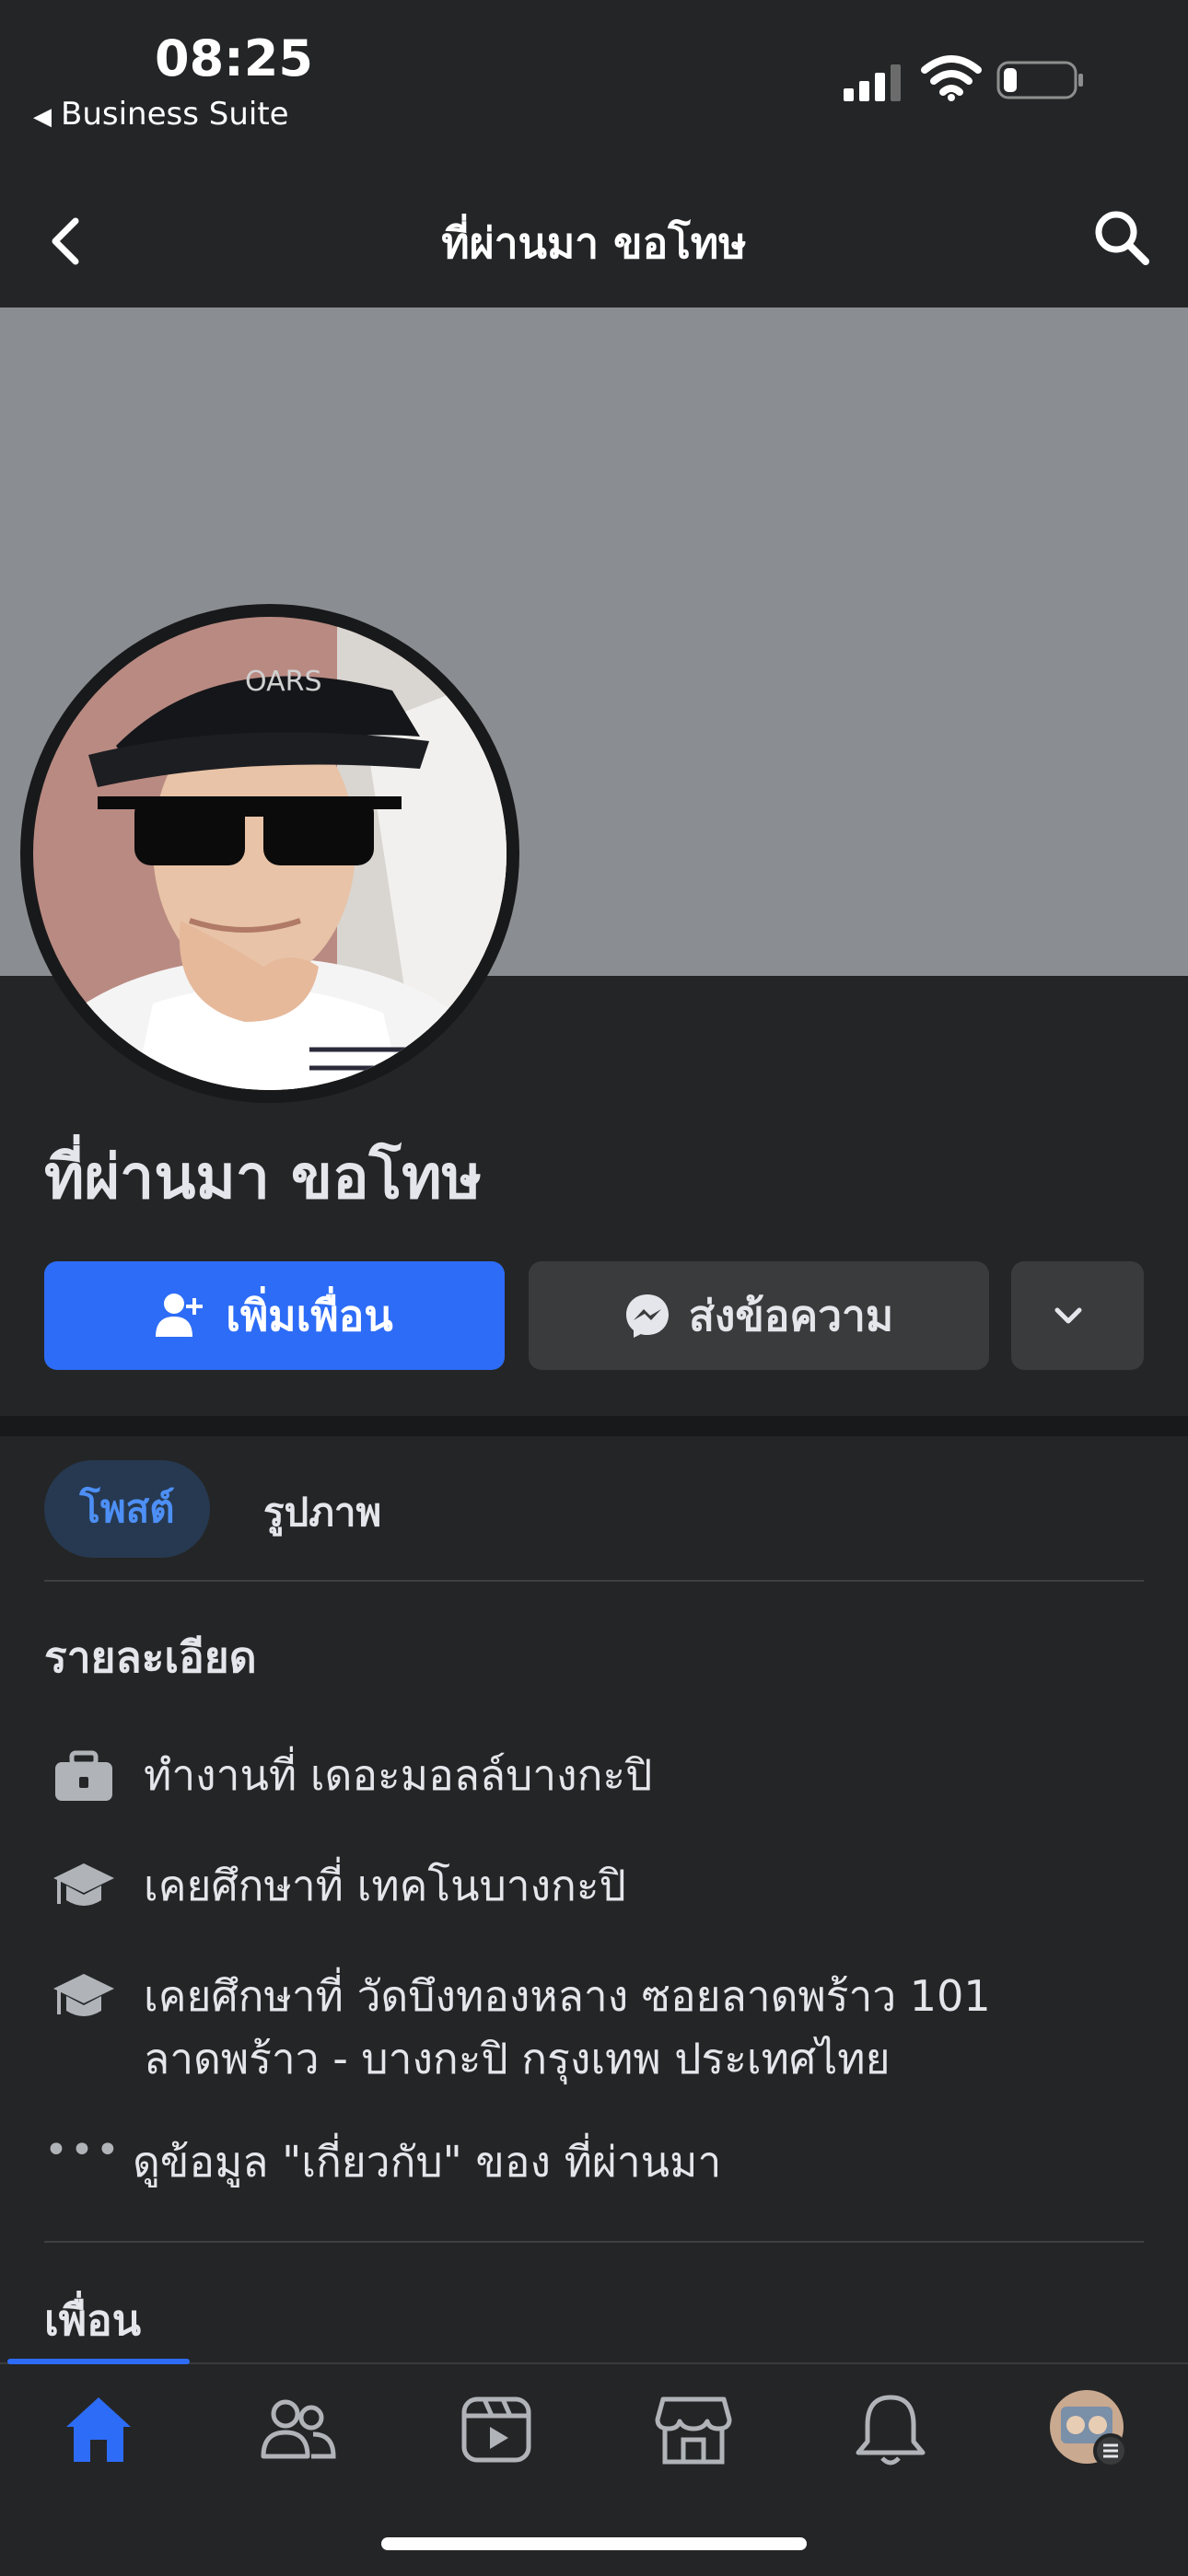 This screenshot has width=1188, height=2576. What do you see at coordinates (127, 1509) in the screenshot?
I see `tab-posts: โพสต์` at bounding box center [127, 1509].